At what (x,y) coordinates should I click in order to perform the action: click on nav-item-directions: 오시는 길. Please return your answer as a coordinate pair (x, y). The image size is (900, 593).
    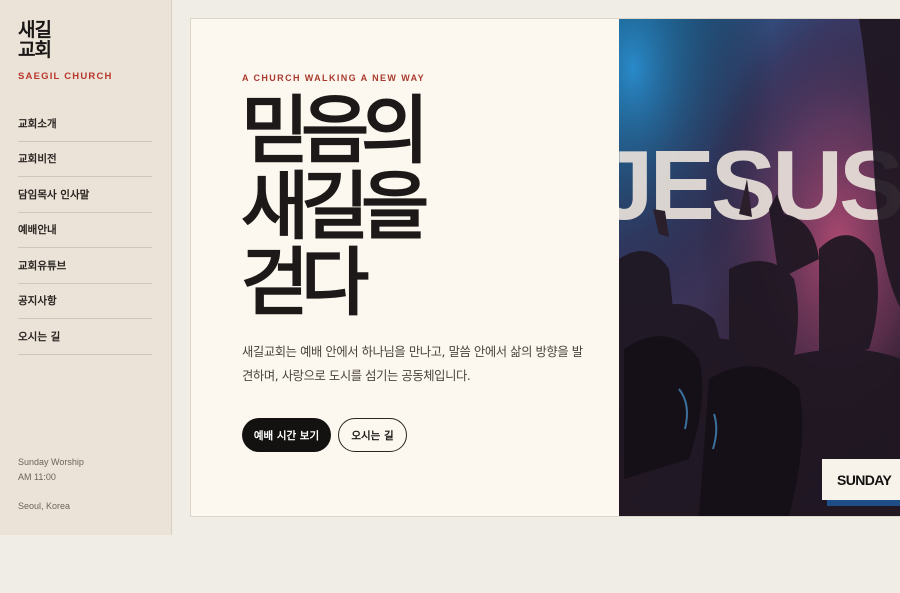
    Looking at the image, I should click on (85, 337).